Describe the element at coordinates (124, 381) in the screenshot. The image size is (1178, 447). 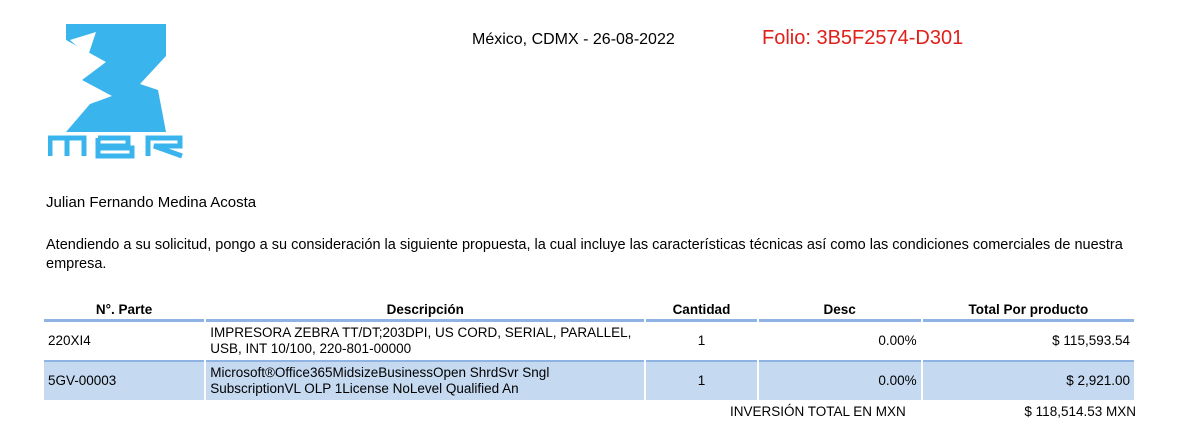
I see `cell-part-number: 5GV-00003` at that location.